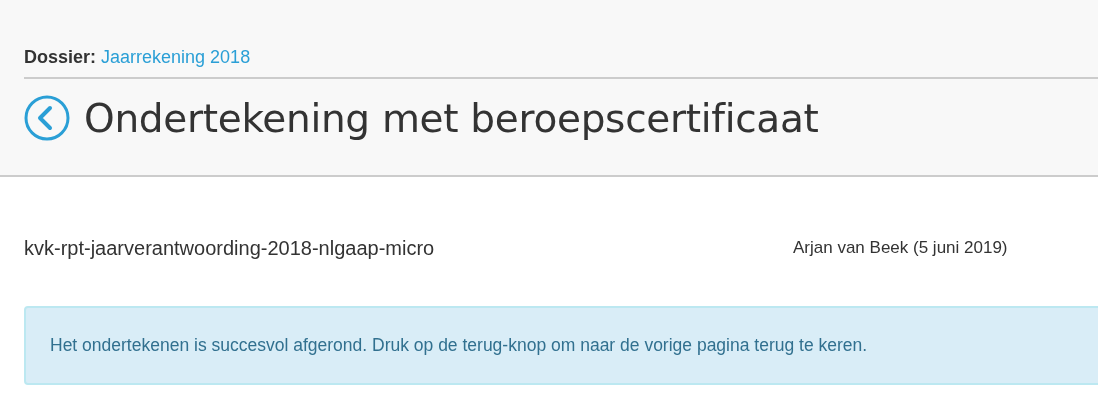 The image size is (1098, 403). I want to click on back-icon, so click(47, 118).